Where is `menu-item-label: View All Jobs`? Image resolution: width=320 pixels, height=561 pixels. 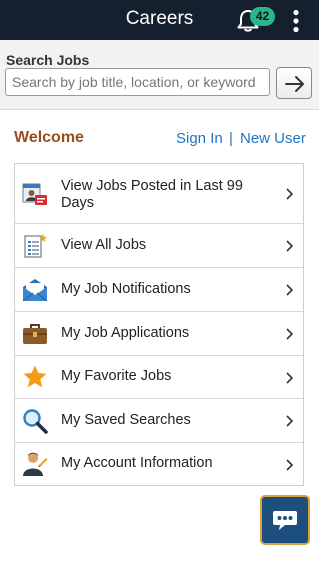 menu-item-label: View All Jobs is located at coordinates (104, 245).